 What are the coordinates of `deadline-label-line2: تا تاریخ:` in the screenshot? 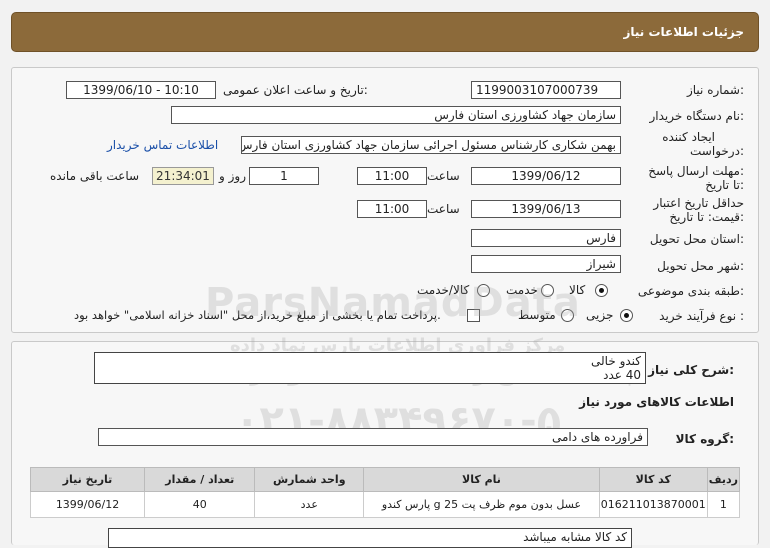 It's located at (724, 185).